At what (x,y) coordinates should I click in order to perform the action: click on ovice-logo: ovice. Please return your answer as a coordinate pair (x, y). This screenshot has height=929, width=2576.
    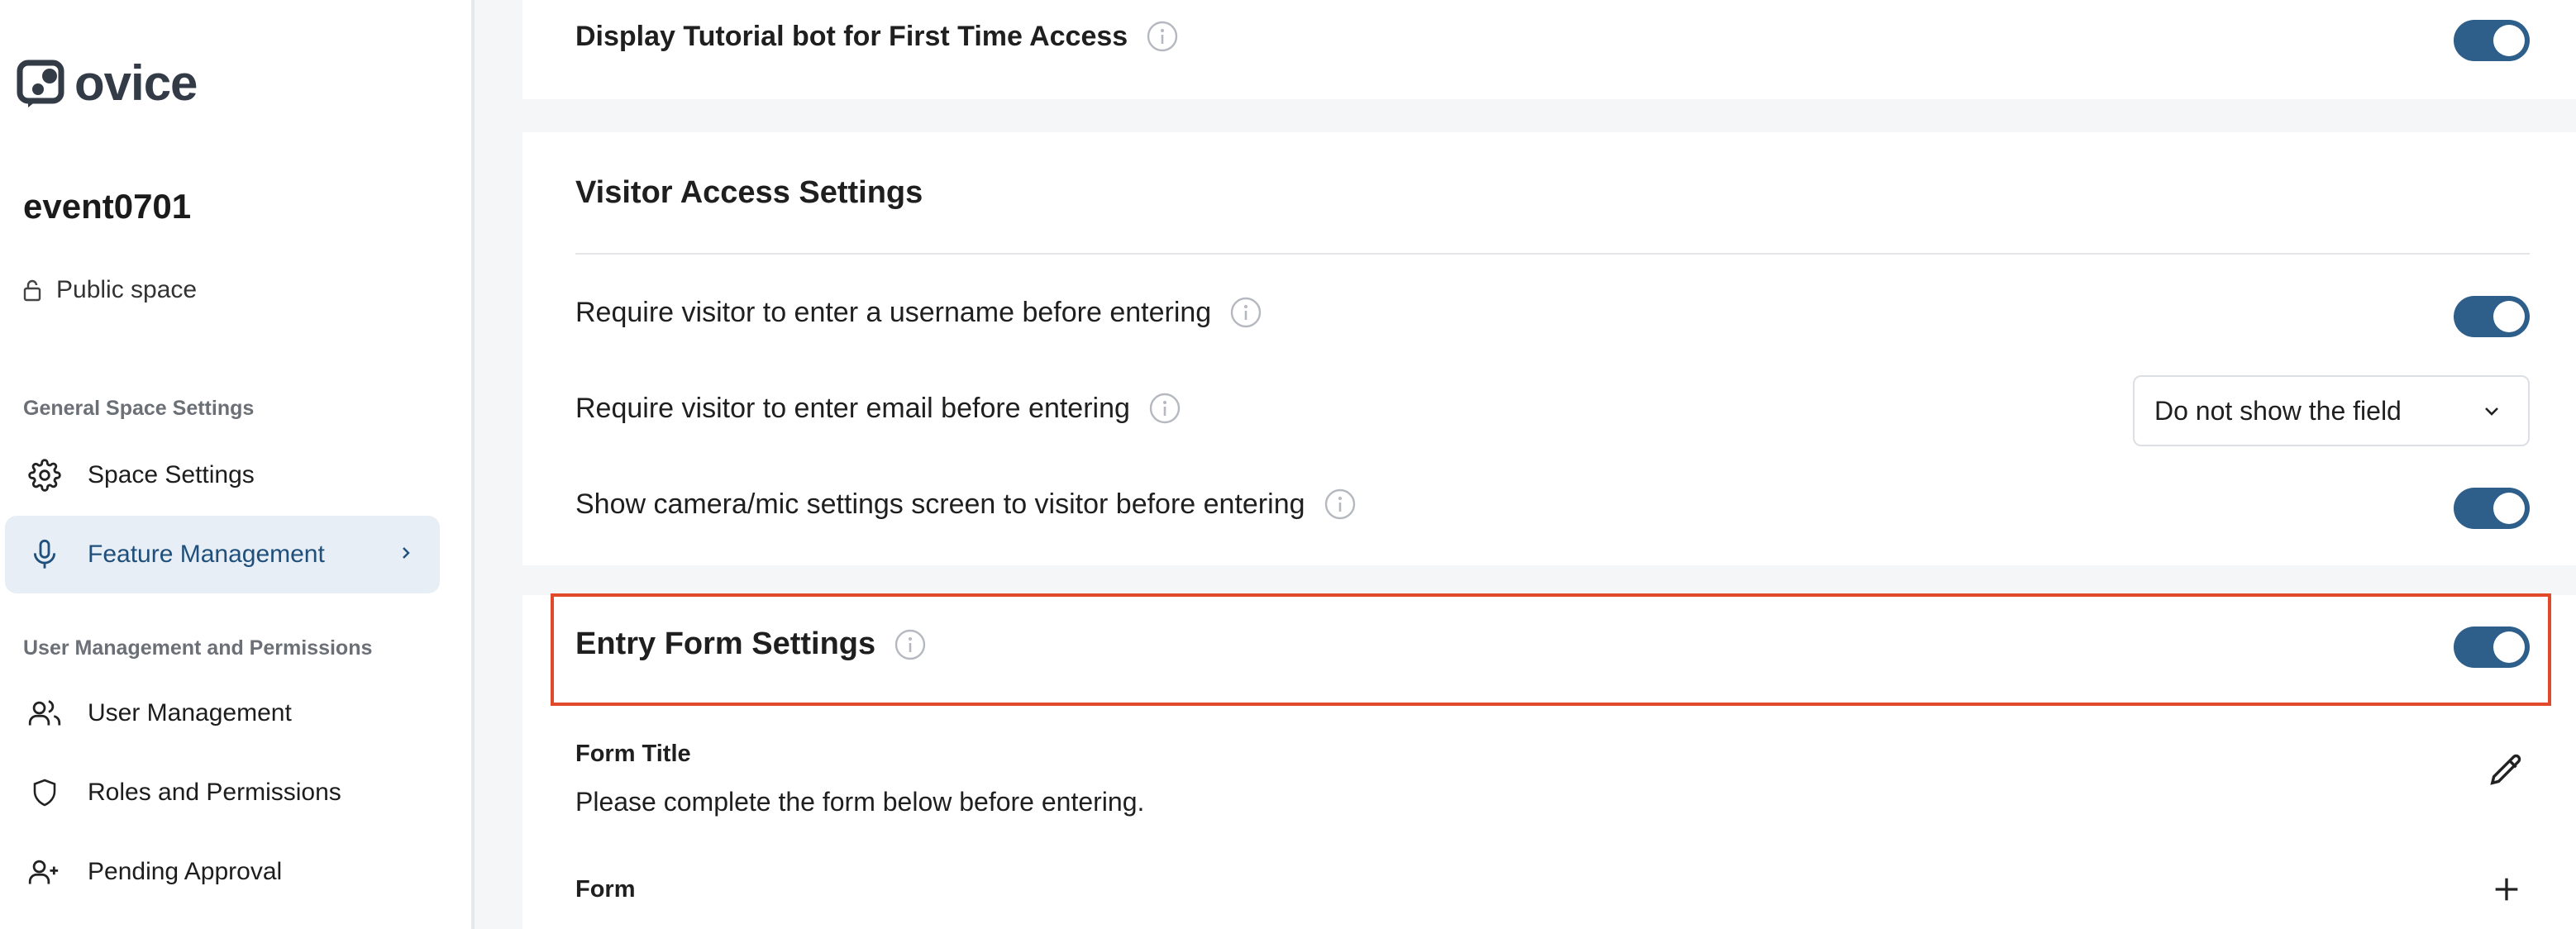
    Looking at the image, I should click on (107, 83).